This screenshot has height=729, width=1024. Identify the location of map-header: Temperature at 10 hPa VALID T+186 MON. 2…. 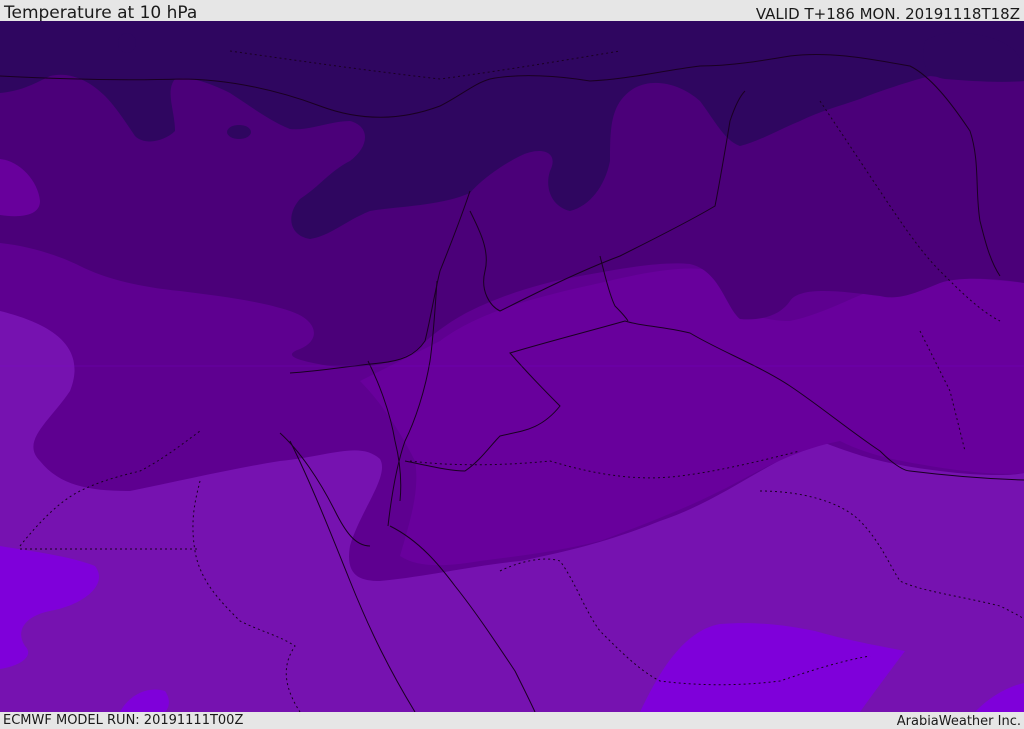
(512, 11).